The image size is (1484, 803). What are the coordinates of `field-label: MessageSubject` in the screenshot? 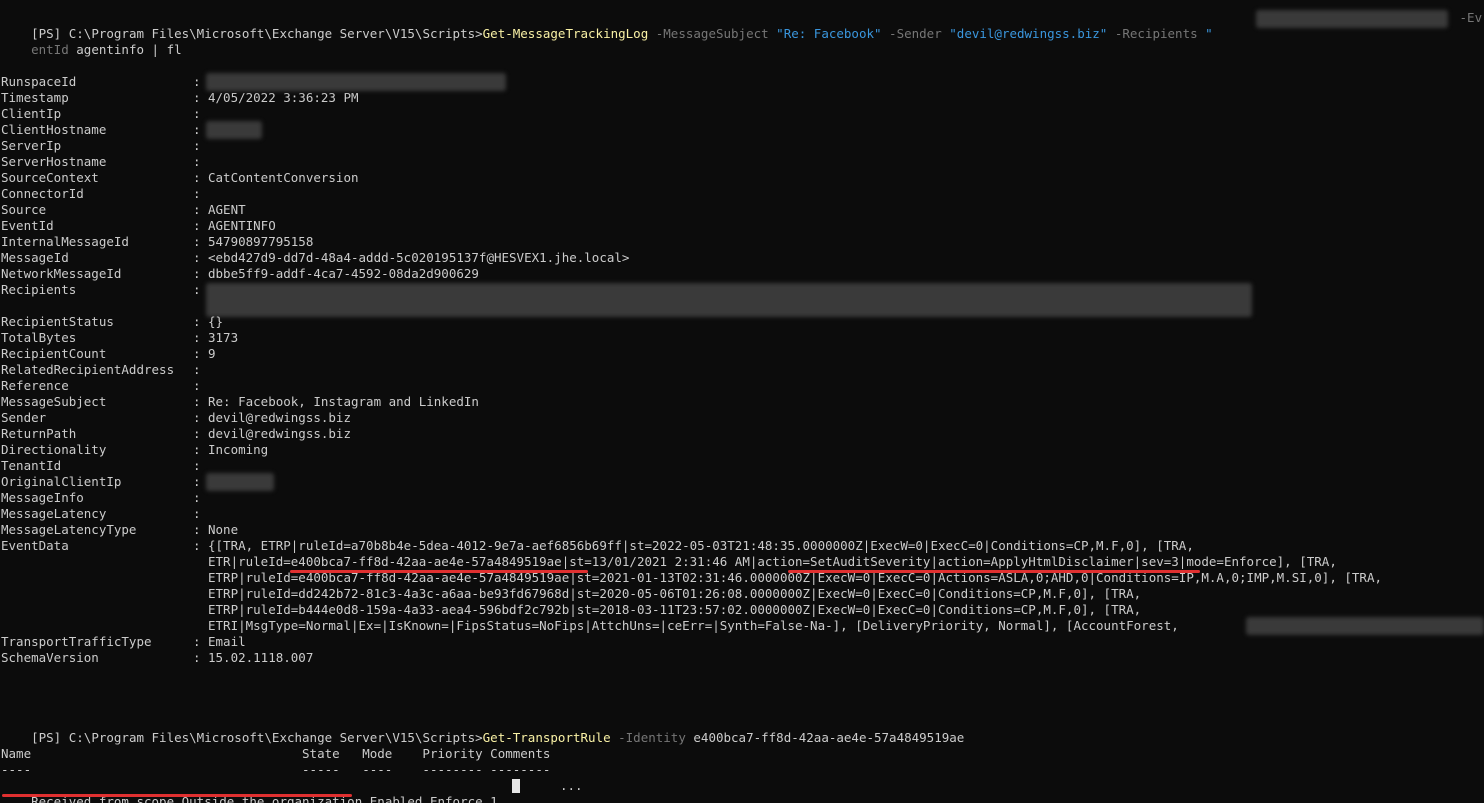 It's located at (54, 401).